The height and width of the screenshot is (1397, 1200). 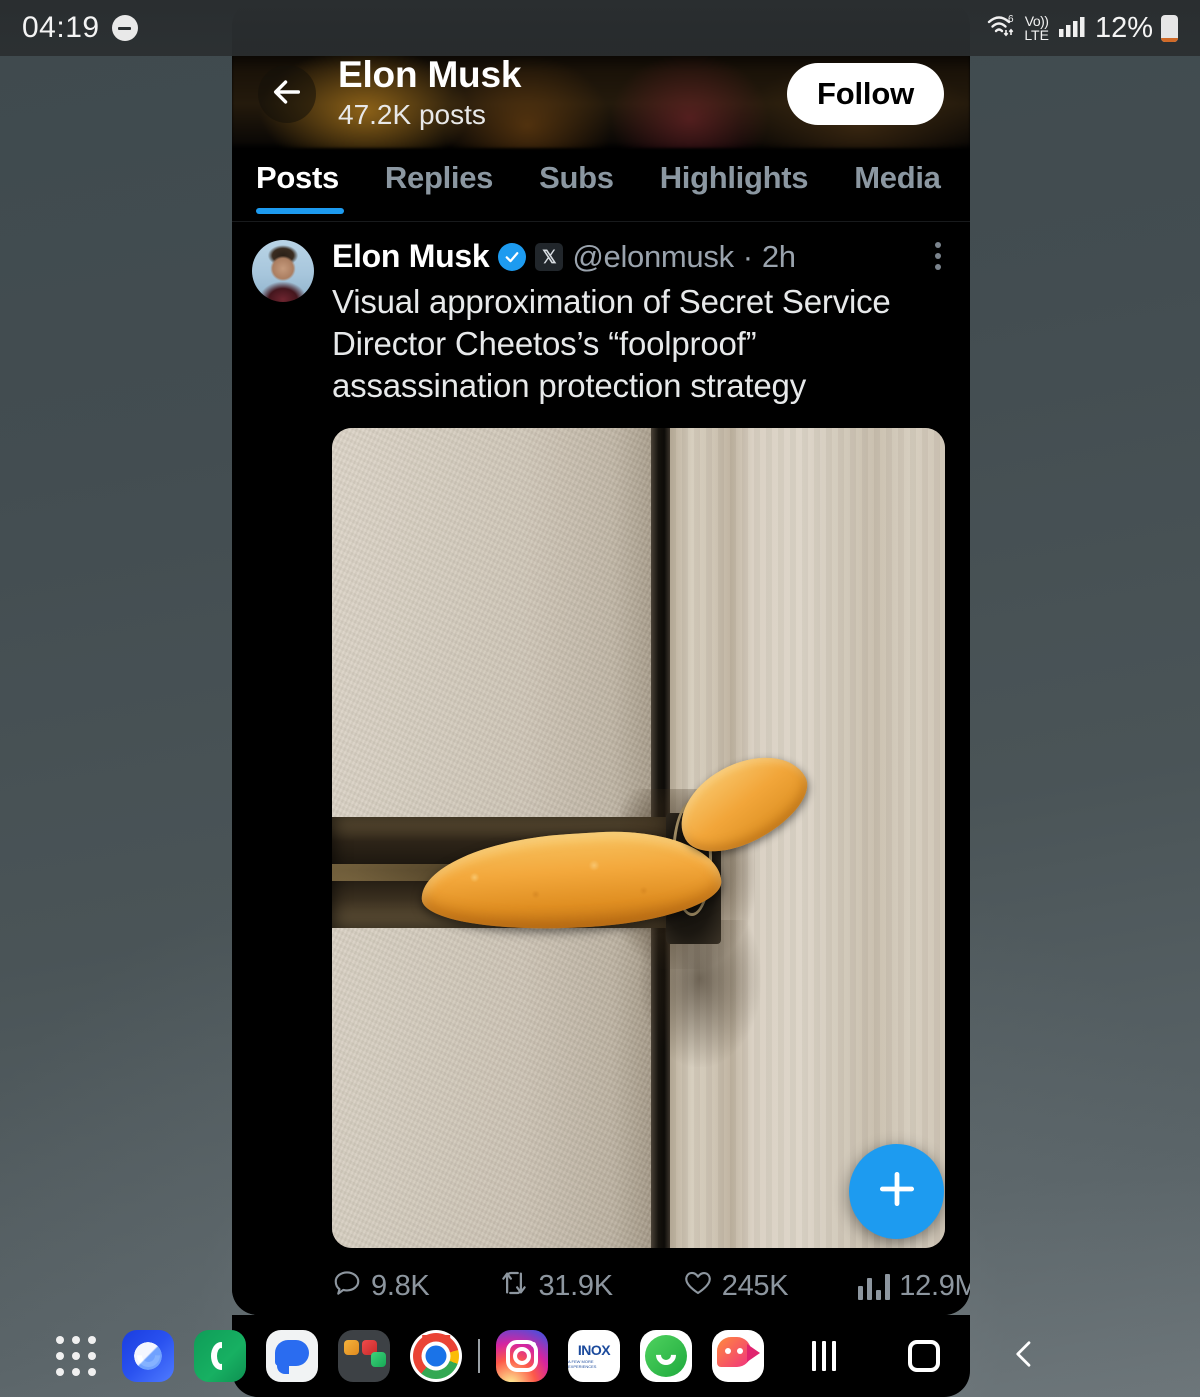 I want to click on taskbar-app-messages, so click(x=292, y=1356).